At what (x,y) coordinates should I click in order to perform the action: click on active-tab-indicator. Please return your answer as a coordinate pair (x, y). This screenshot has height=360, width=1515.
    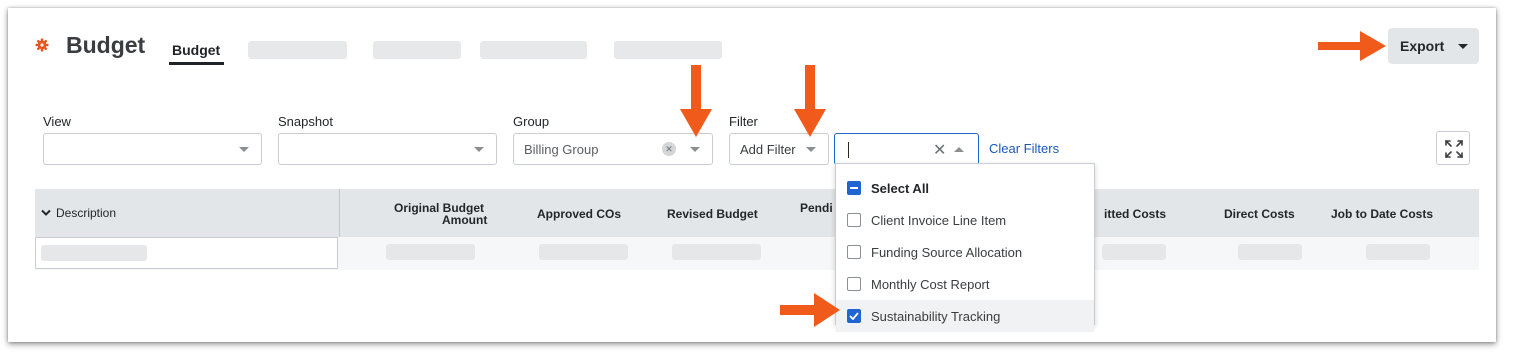
    Looking at the image, I should click on (196, 63).